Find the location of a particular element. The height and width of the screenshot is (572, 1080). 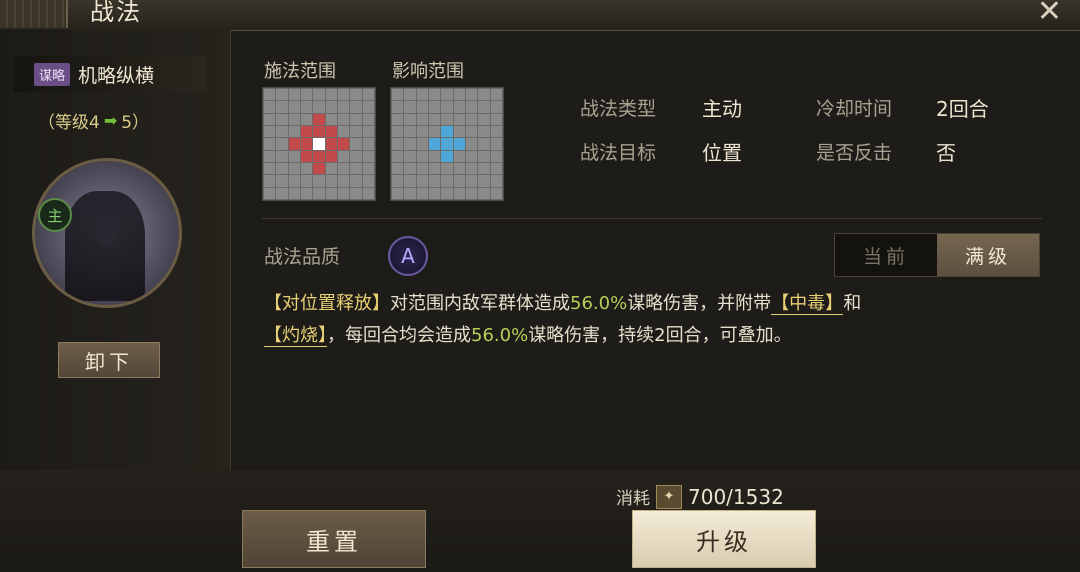

desc-text: 谋略伤害，并附带 is located at coordinates (699, 303).